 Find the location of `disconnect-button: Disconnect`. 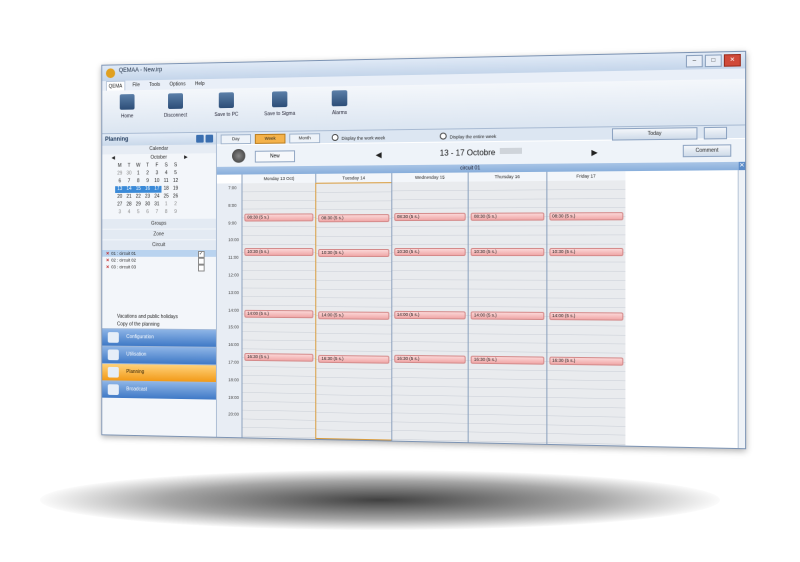

disconnect-button: Disconnect is located at coordinates (175, 106).